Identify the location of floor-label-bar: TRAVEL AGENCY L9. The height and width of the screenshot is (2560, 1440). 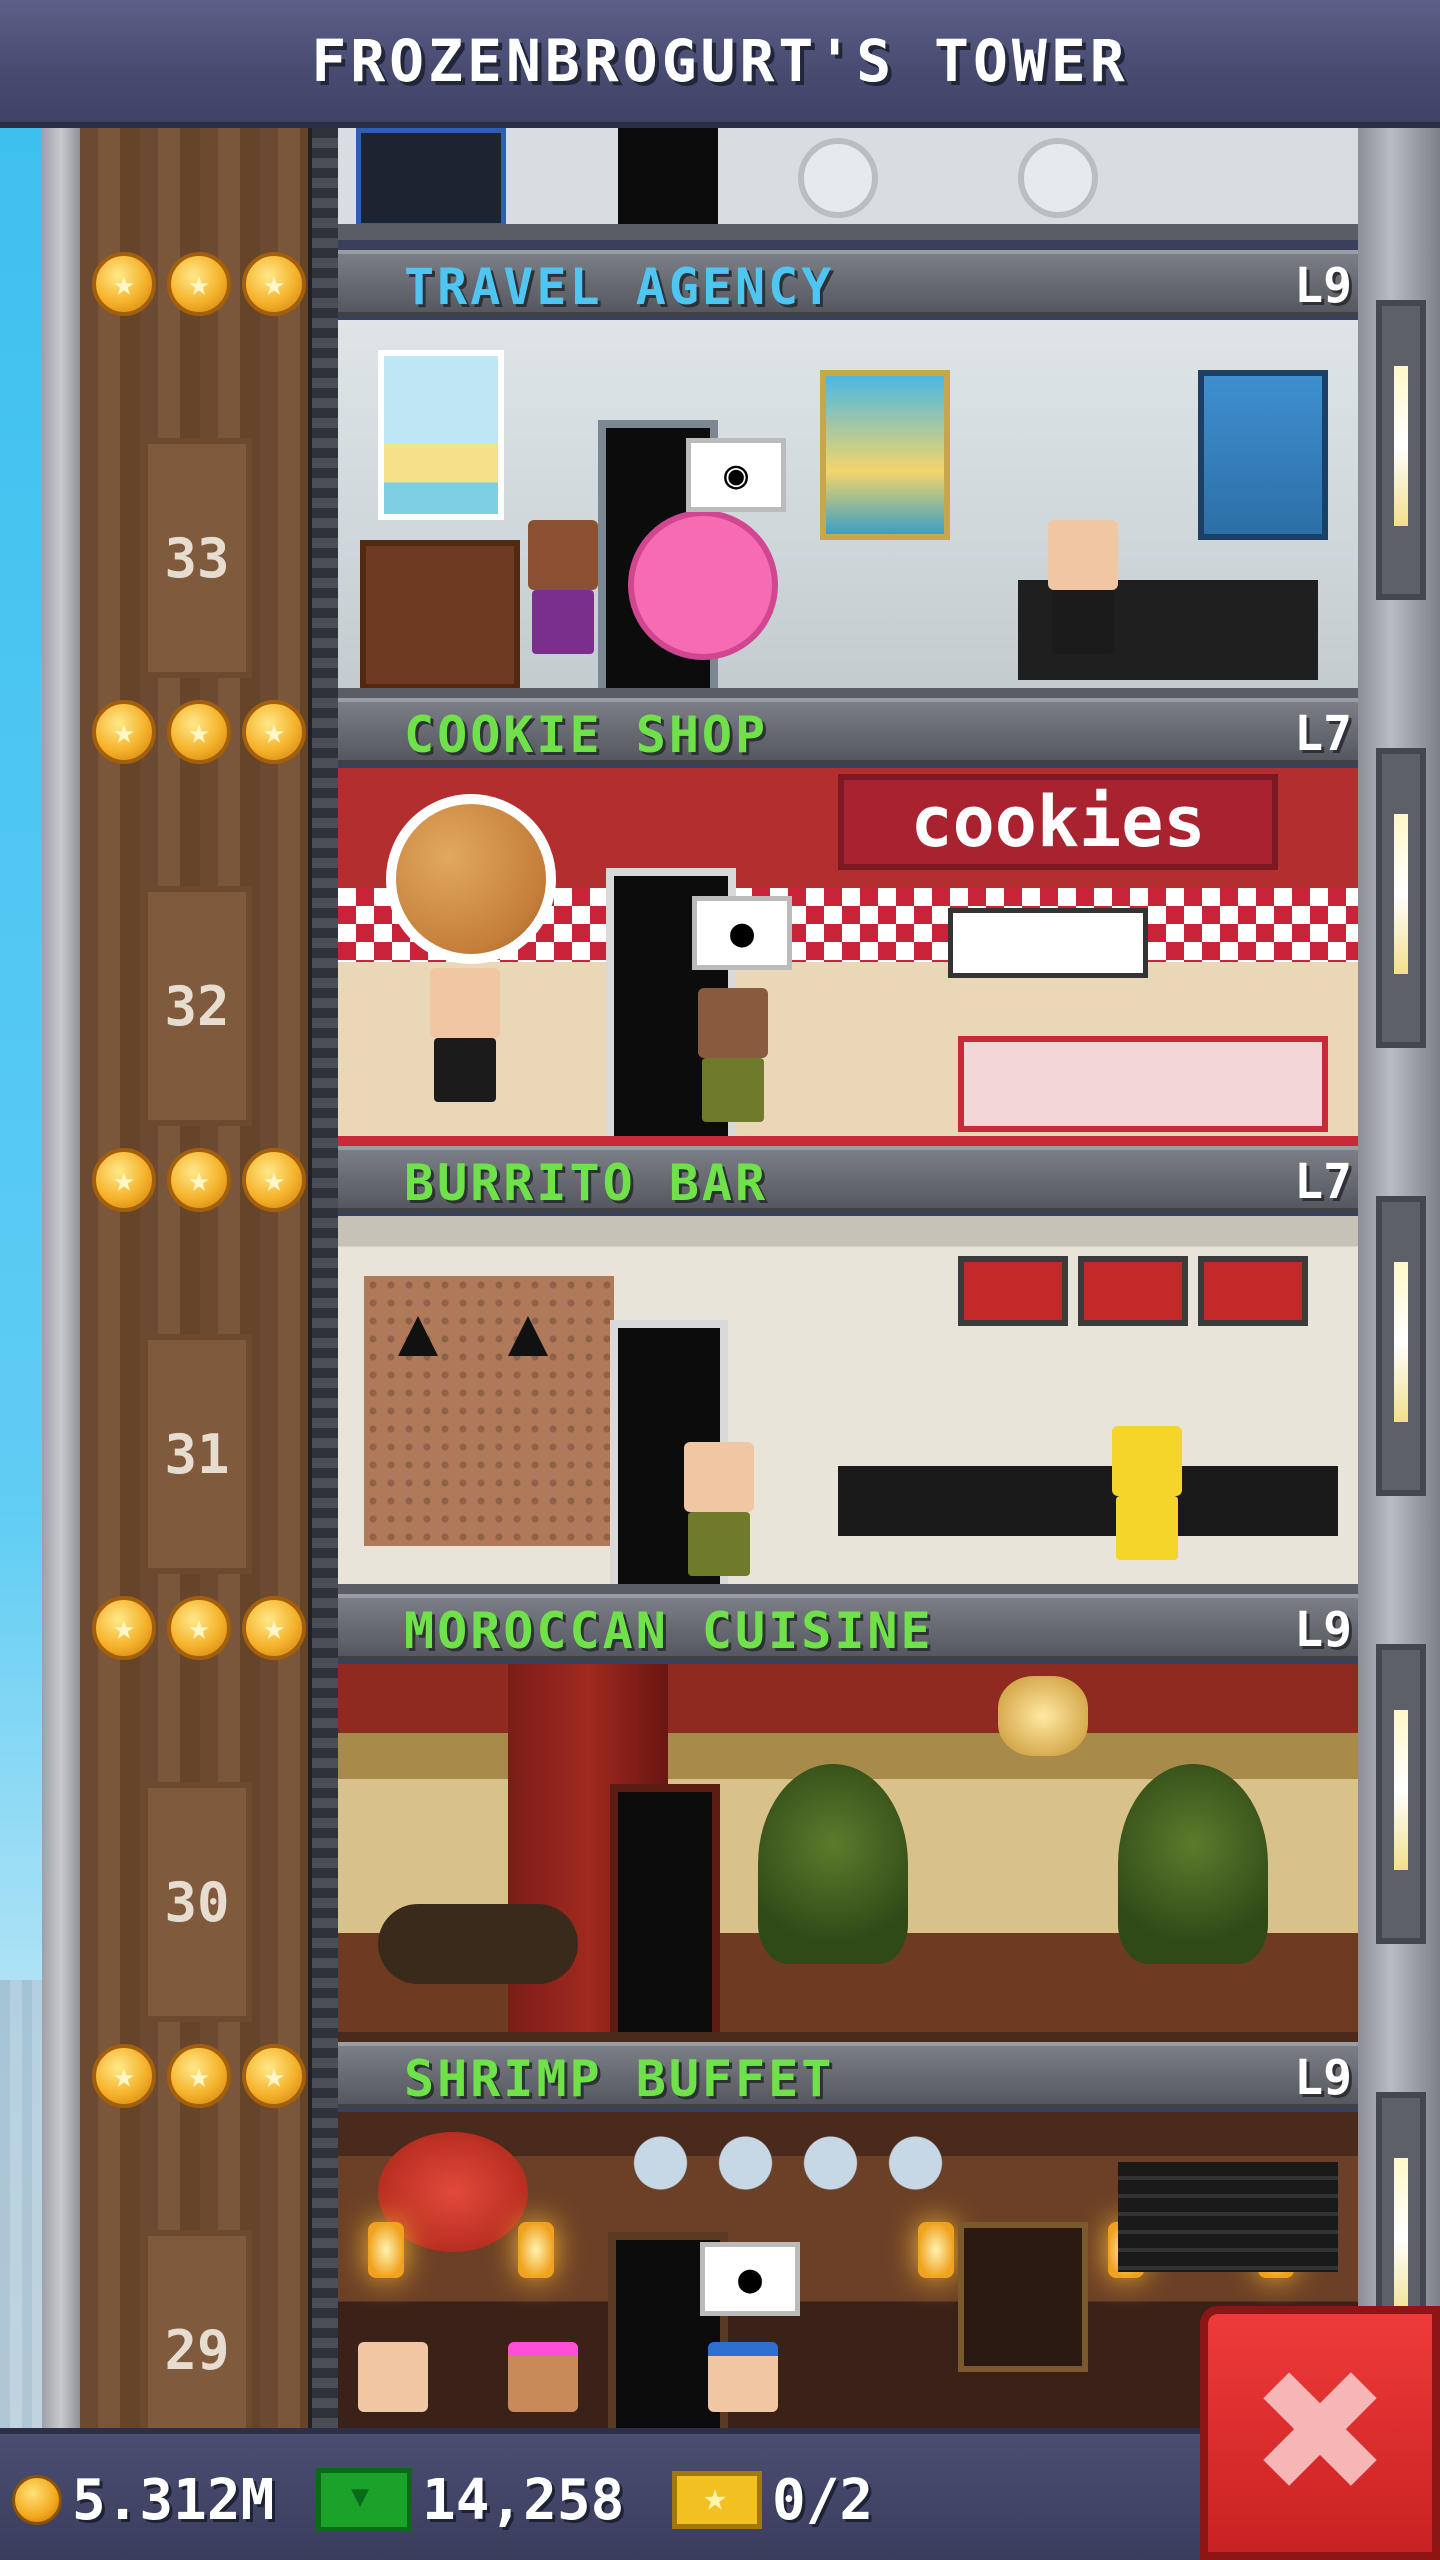
(848, 283).